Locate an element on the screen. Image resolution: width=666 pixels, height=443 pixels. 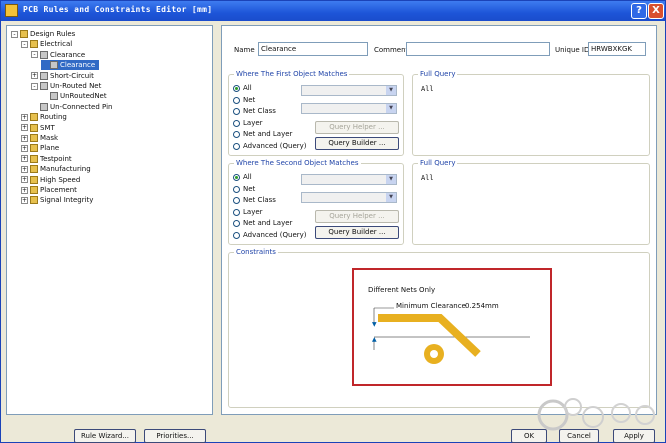
tree-item: + SMT is located at coordinates (38, 128).